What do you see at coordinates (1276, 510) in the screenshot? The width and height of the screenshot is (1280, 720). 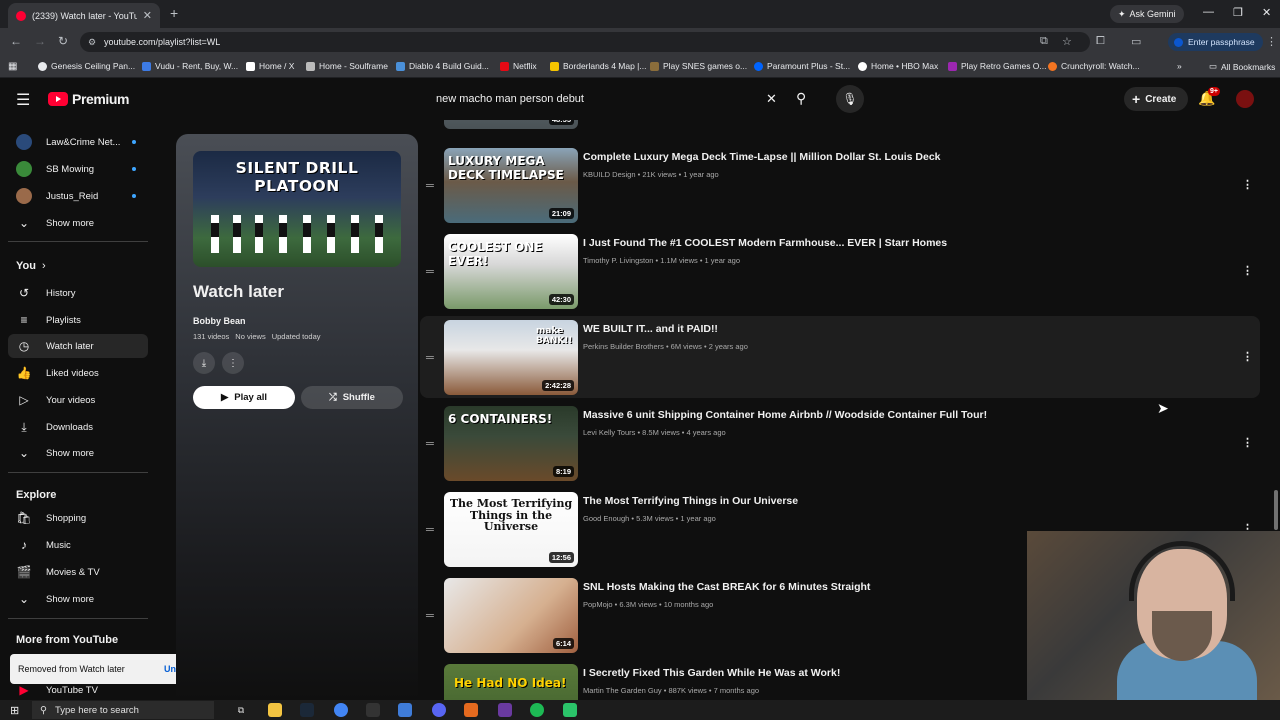 I see `scrollbar` at bounding box center [1276, 510].